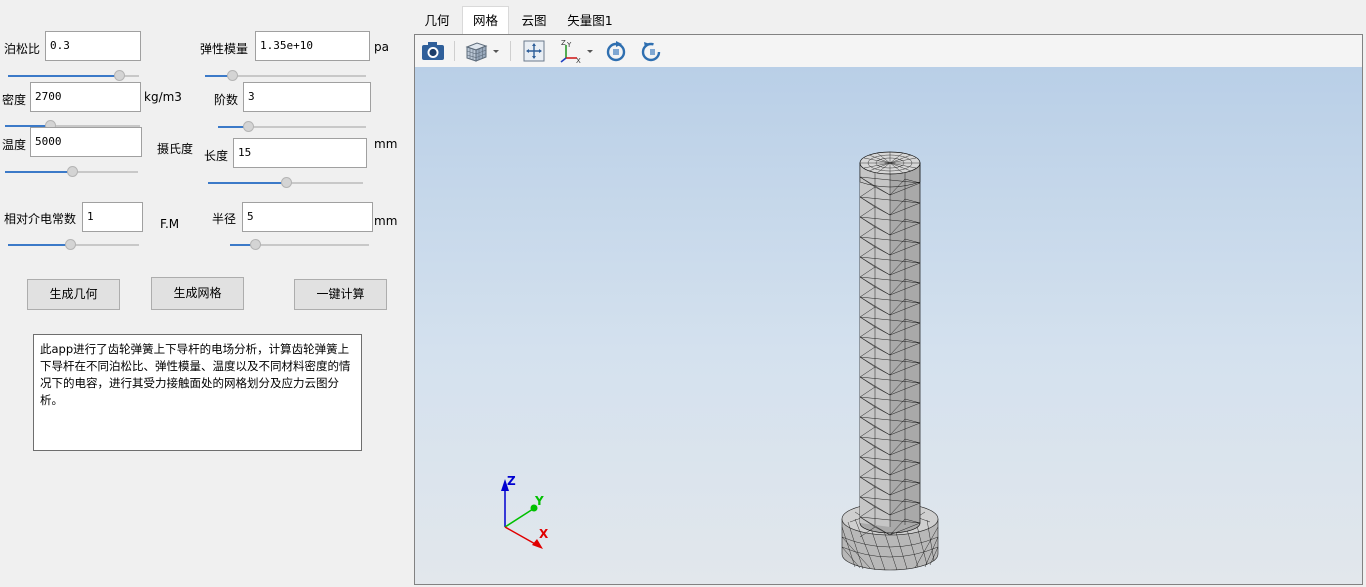  What do you see at coordinates (616, 51) in the screenshot?
I see `rotate-icon` at bounding box center [616, 51].